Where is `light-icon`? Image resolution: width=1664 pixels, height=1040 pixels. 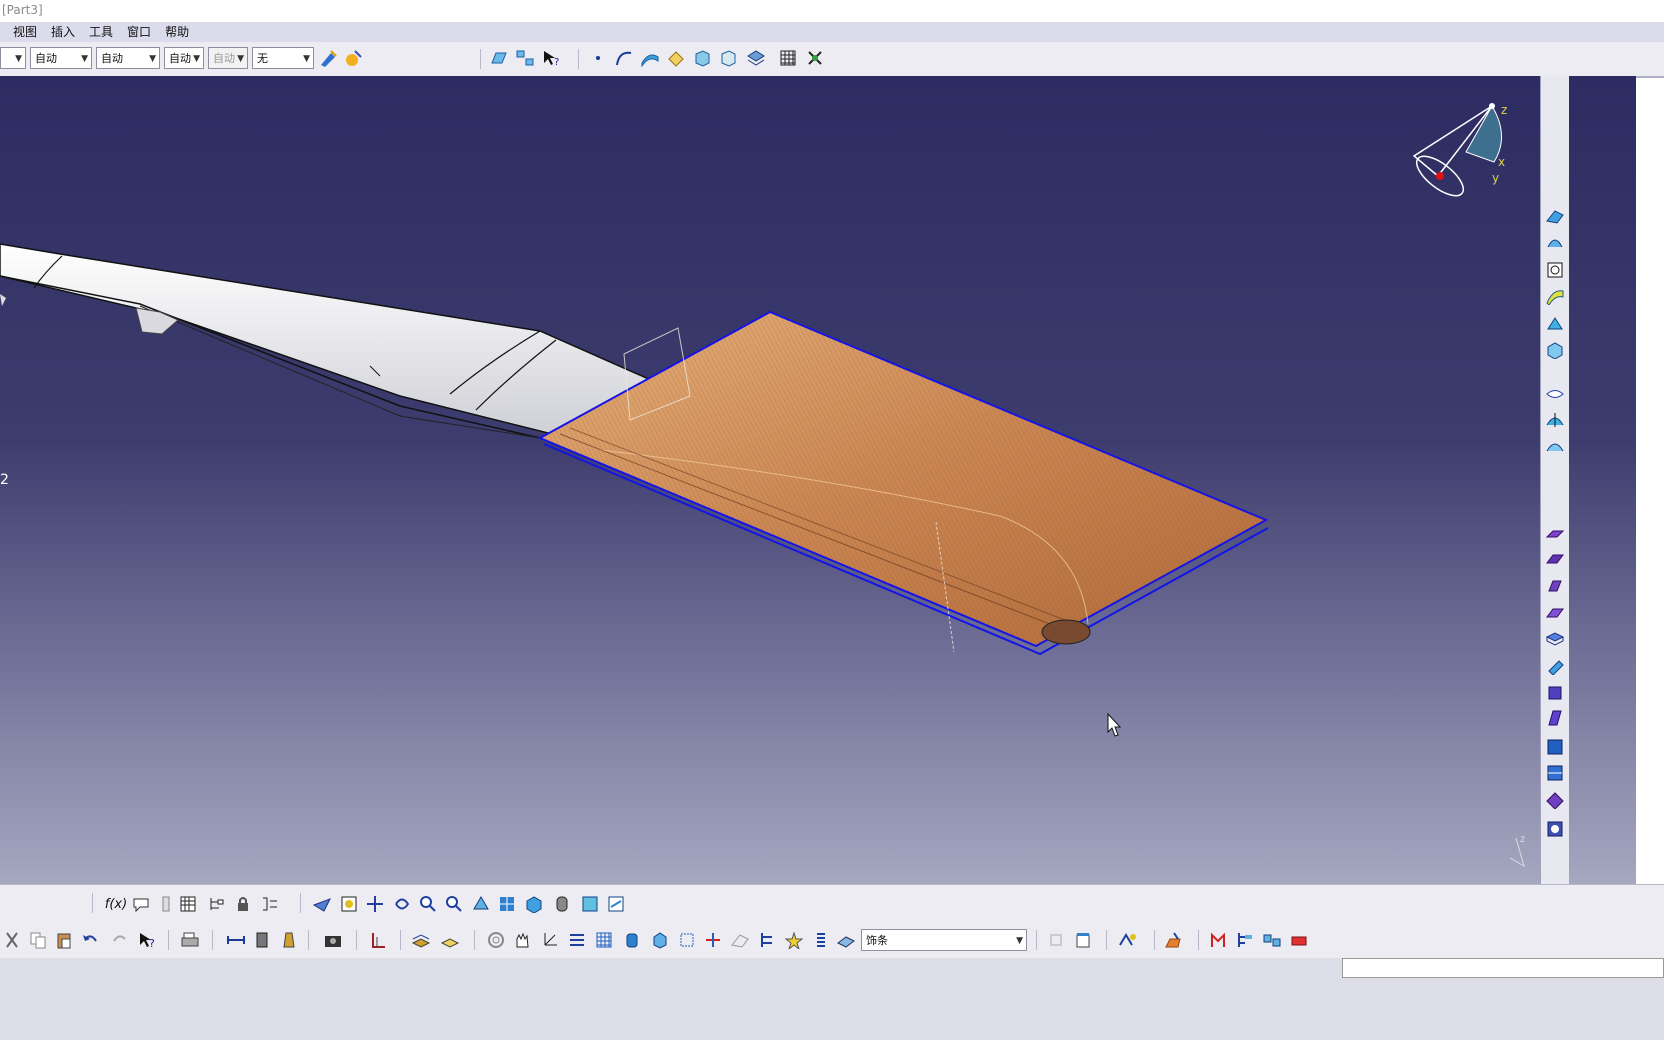
light-icon is located at coordinates (166, 904).